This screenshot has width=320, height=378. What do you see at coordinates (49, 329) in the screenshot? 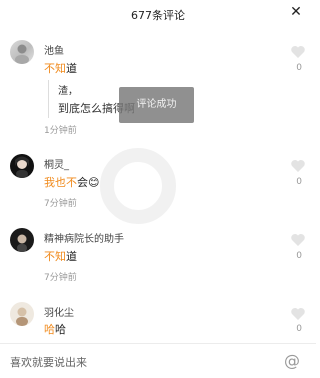
I see `comment-text-highlight: 哈` at bounding box center [49, 329].